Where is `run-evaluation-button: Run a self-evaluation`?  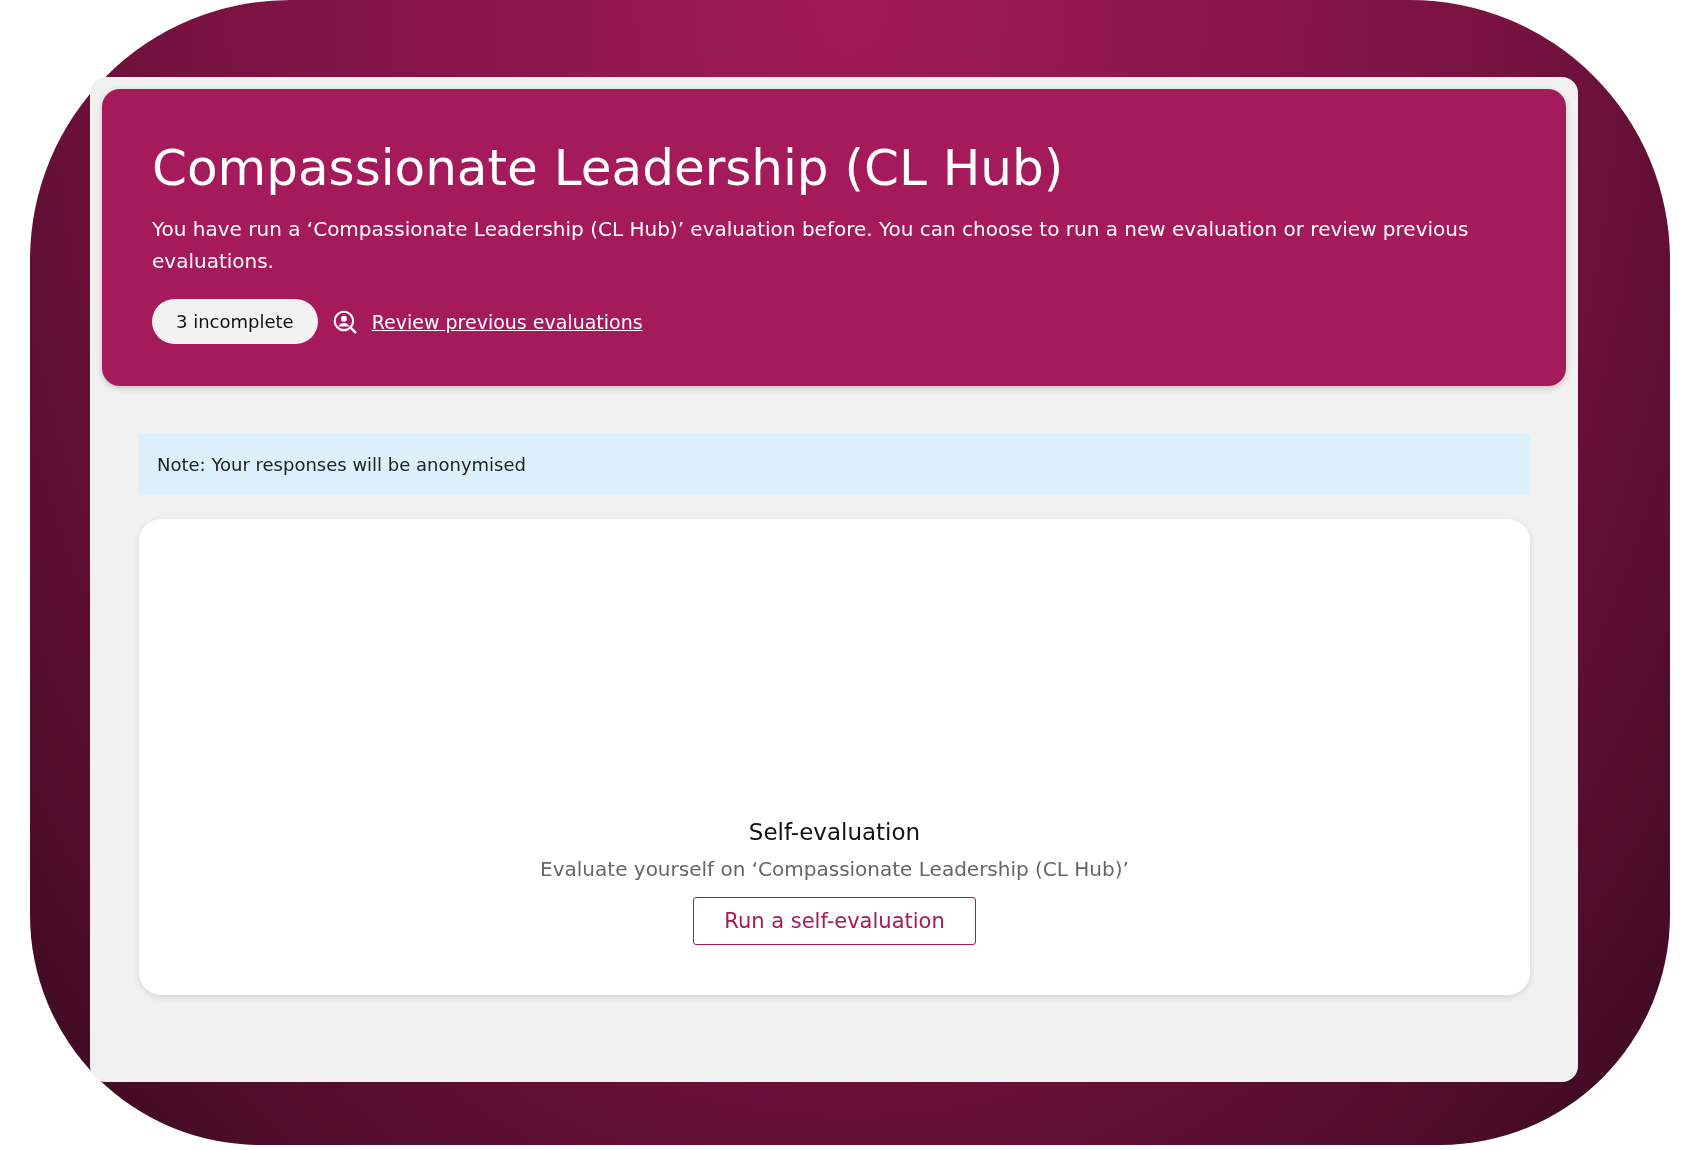 run-evaluation-button: Run a self-evaluation is located at coordinates (834, 921).